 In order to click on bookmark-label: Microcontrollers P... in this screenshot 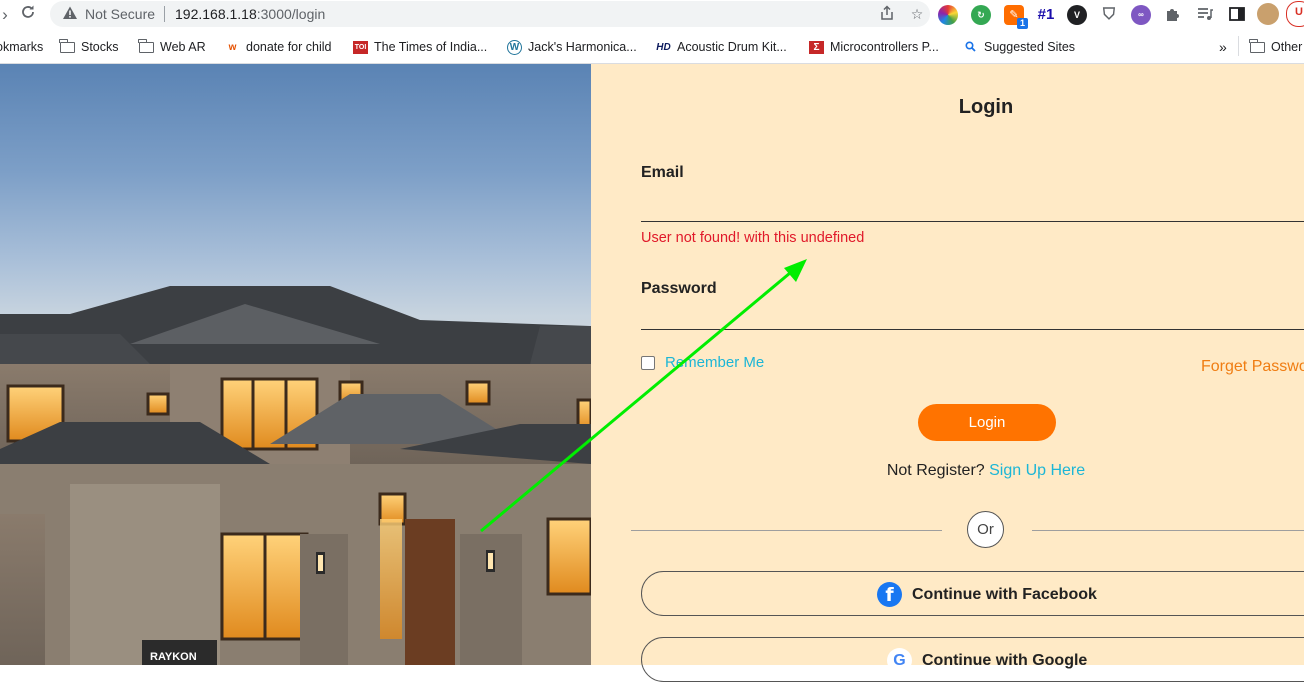, I will do `click(884, 47)`.